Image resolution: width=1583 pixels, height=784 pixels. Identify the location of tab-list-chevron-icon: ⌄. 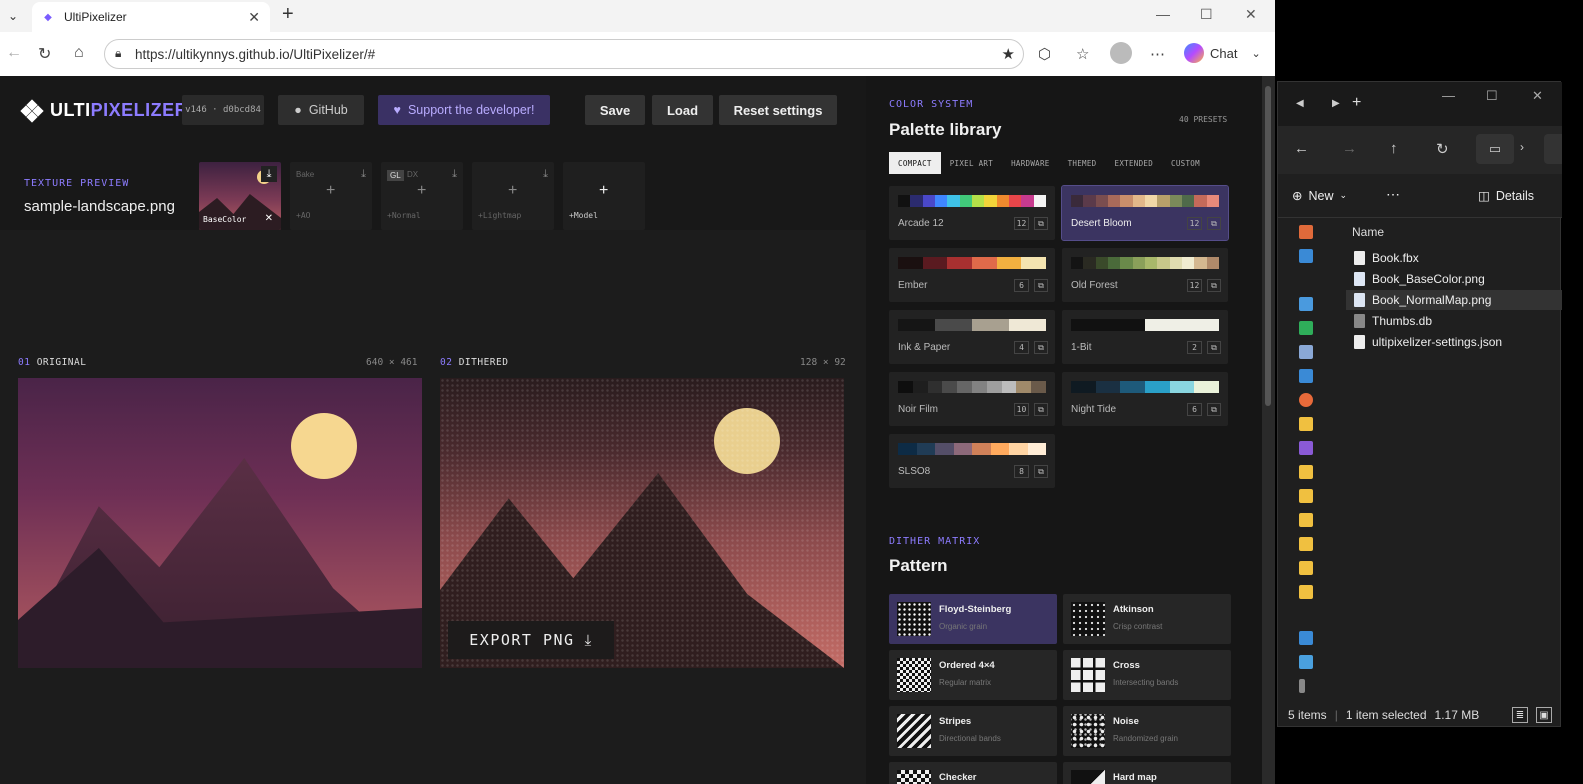
(13, 16).